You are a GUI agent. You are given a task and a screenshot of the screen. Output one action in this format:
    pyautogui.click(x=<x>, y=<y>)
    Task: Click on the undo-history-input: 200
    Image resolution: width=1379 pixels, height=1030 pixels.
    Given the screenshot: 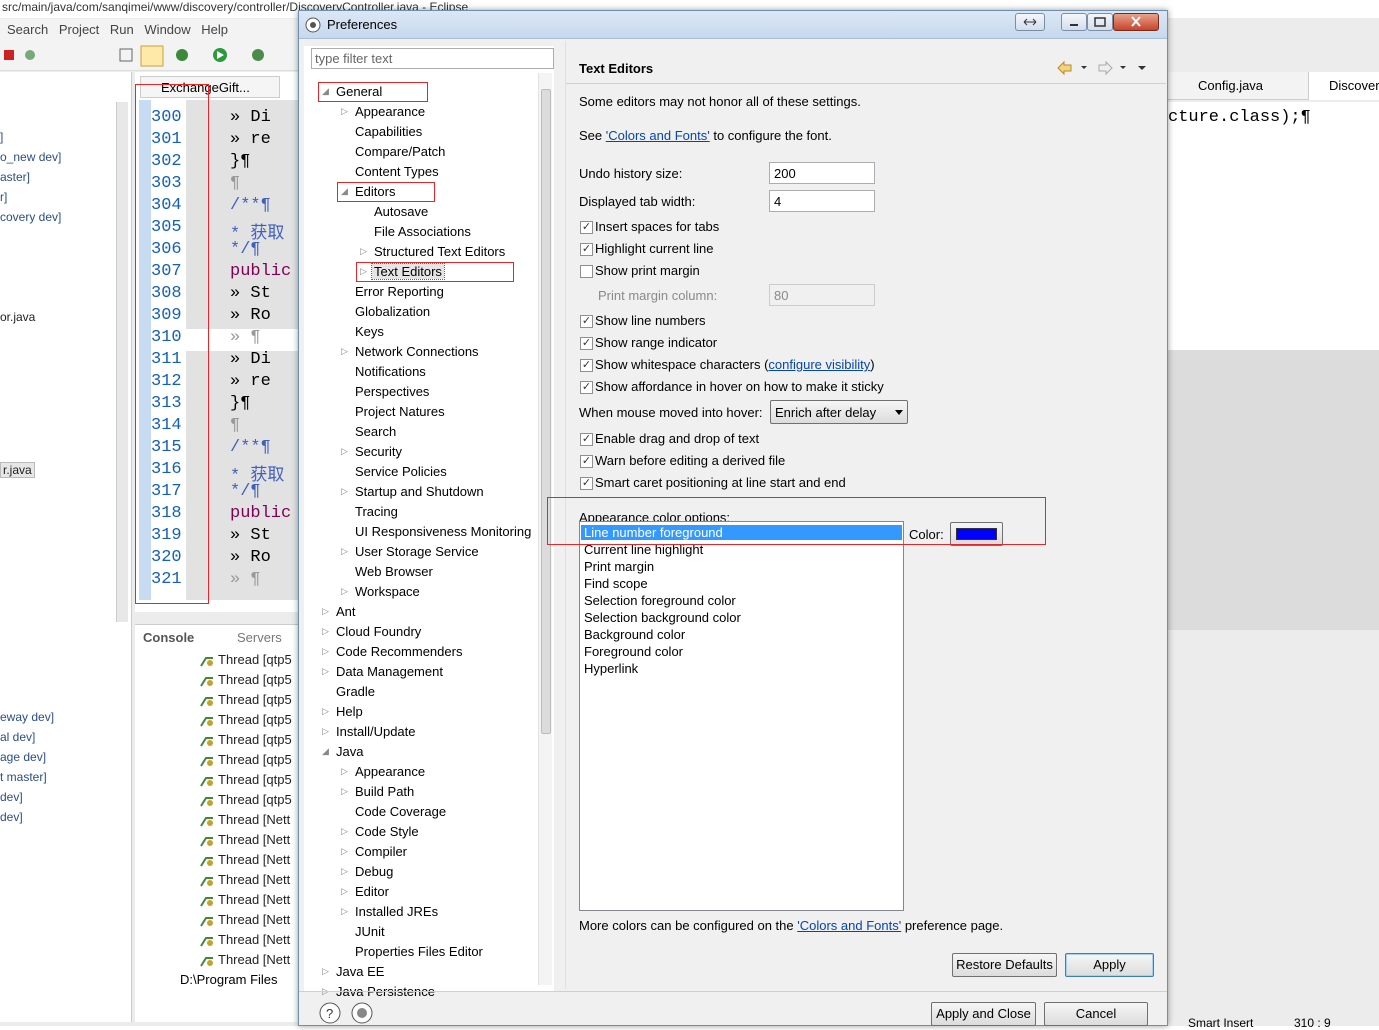 What is the action you would take?
    pyautogui.click(x=822, y=173)
    